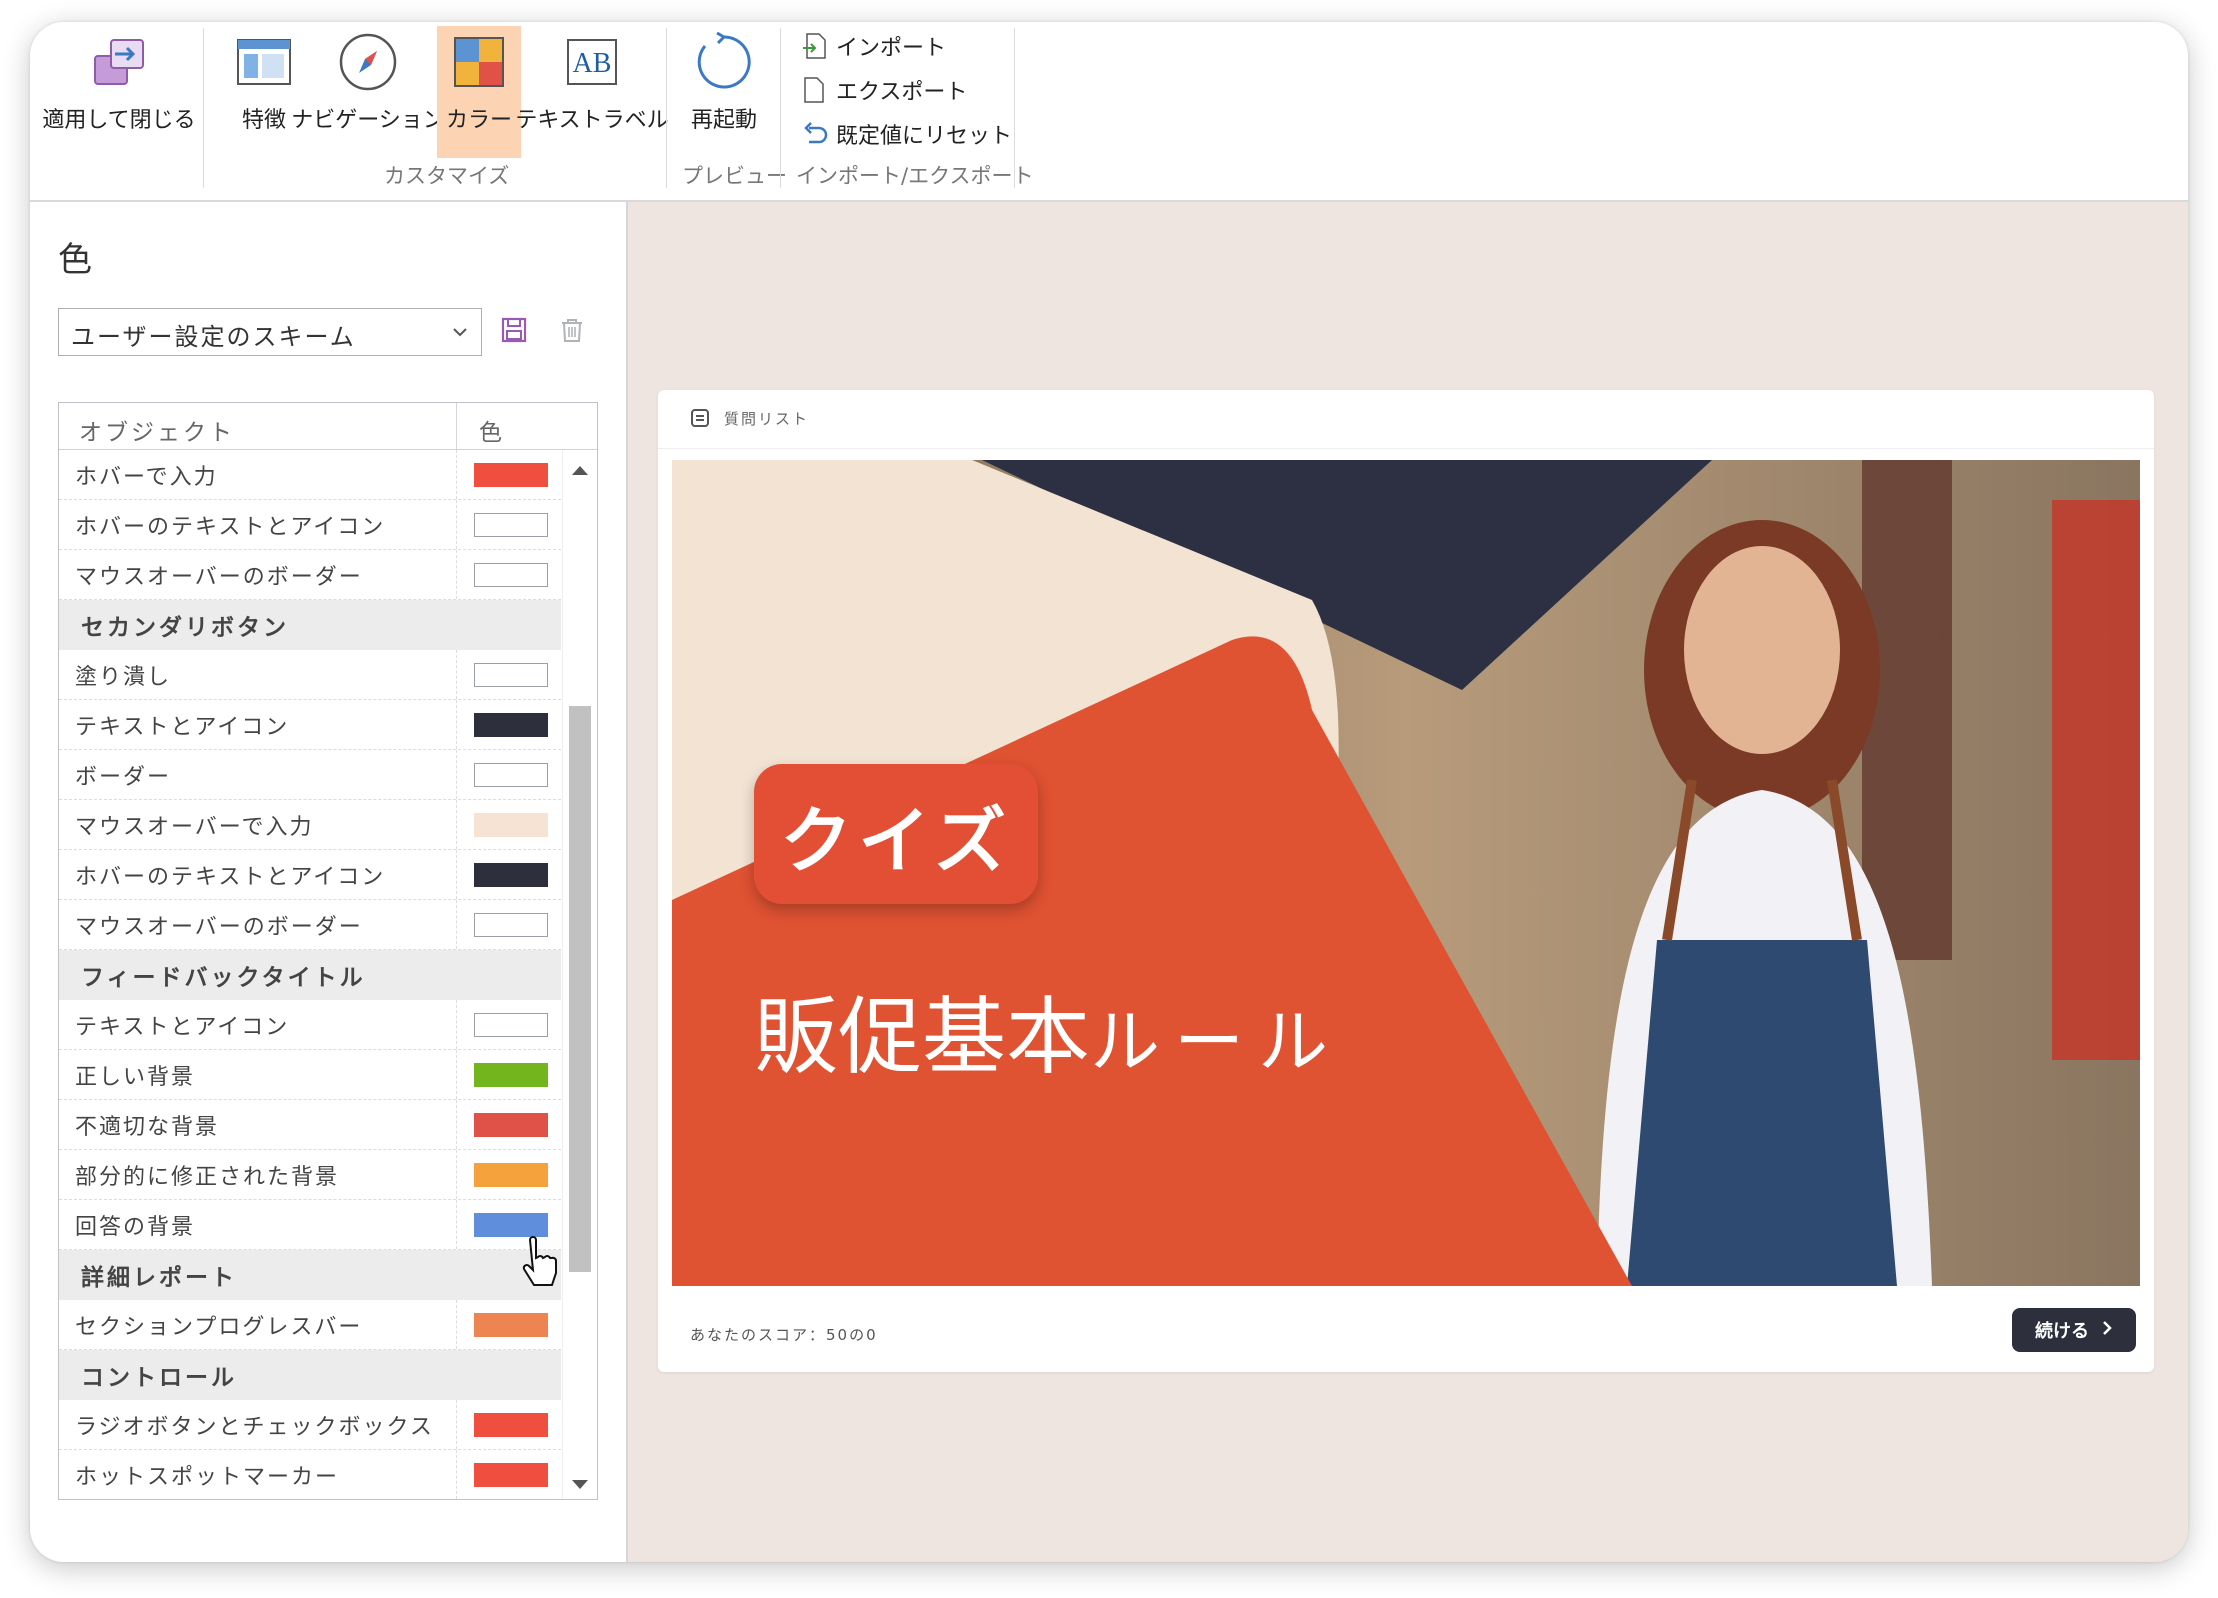 The image size is (2218, 1598). Describe the element at coordinates (922, 1037) in the screenshot. I see `slide-title-main: 販促基本` at that location.